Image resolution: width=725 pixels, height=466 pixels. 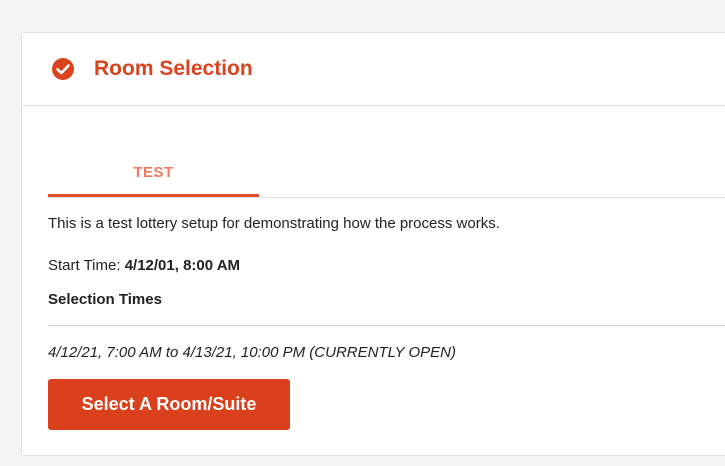 I want to click on tab-test: TEST, so click(x=153, y=173).